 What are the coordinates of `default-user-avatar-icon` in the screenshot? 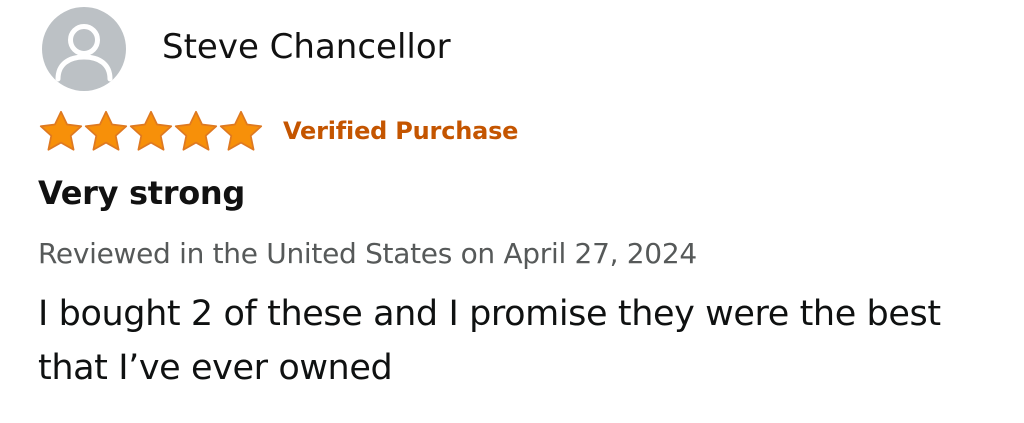 It's located at (84, 53).